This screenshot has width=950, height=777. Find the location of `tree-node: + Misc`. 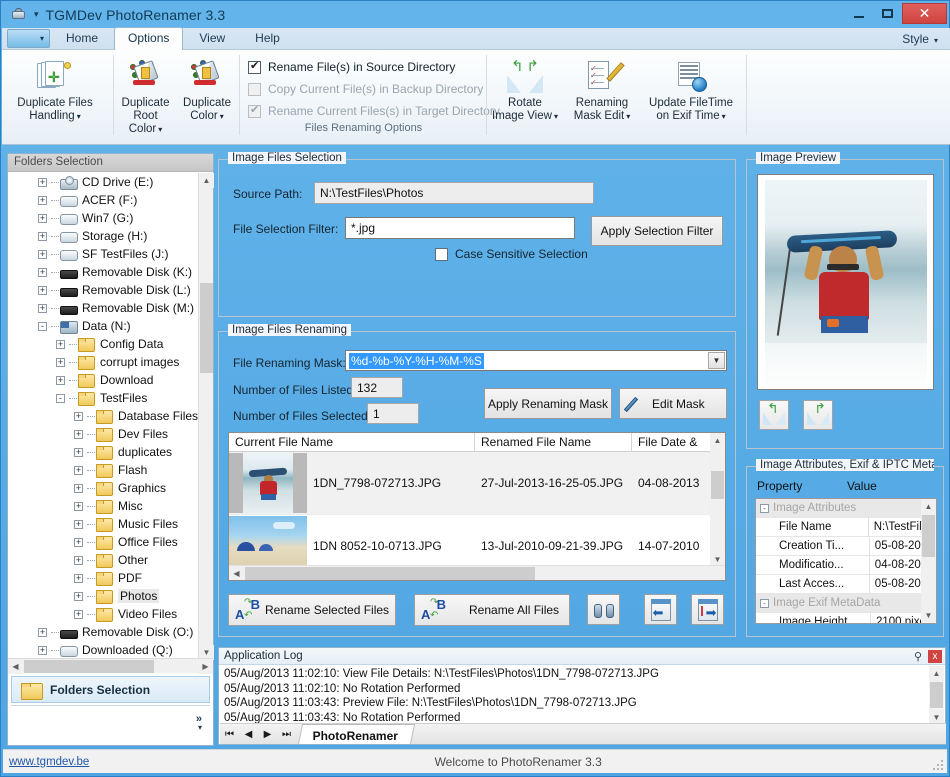

tree-node: + Misc is located at coordinates (110, 506).